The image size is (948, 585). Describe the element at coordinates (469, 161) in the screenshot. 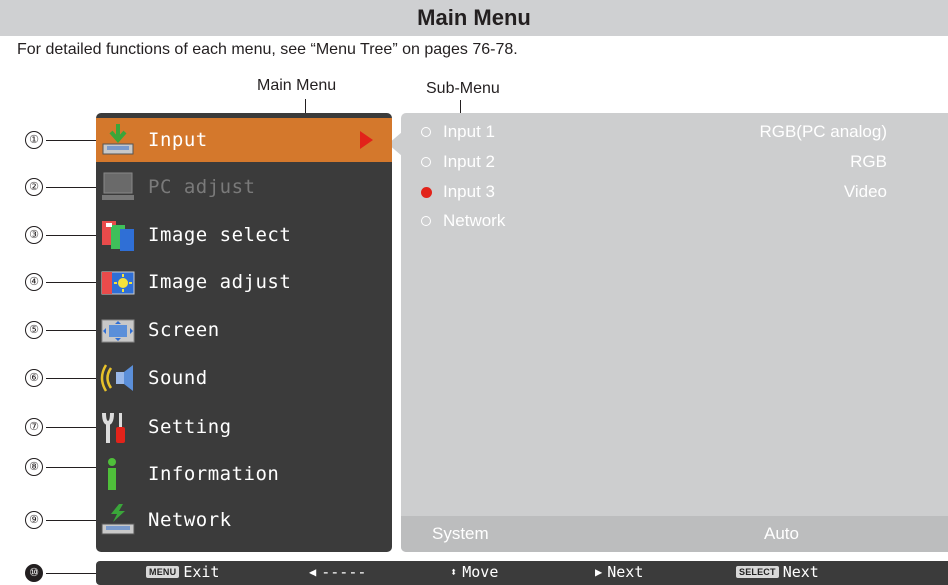

I see `submenu-row-name: Input 2` at that location.